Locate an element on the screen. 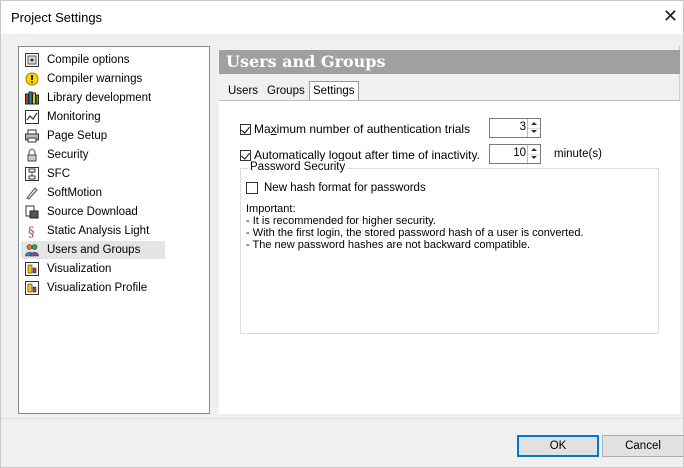 This screenshot has height=468, width=684. max-trials-label: Maximum number of authentication trials is located at coordinates (362, 129).